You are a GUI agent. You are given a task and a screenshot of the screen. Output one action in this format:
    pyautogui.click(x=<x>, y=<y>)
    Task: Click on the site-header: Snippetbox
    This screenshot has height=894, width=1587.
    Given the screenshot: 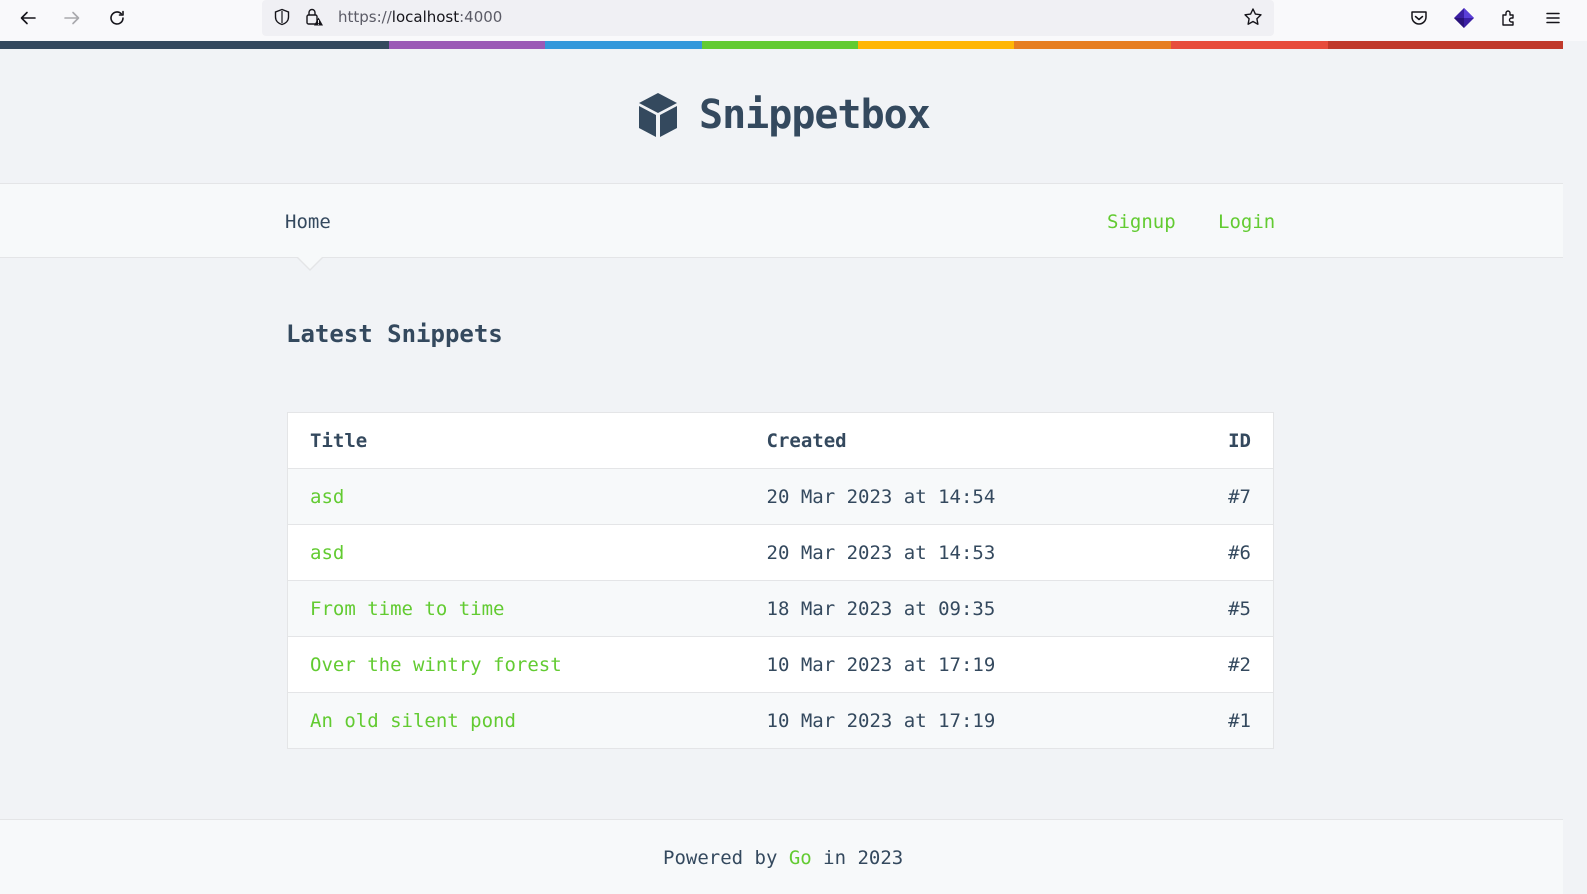 What is the action you would take?
    pyautogui.click(x=781, y=116)
    